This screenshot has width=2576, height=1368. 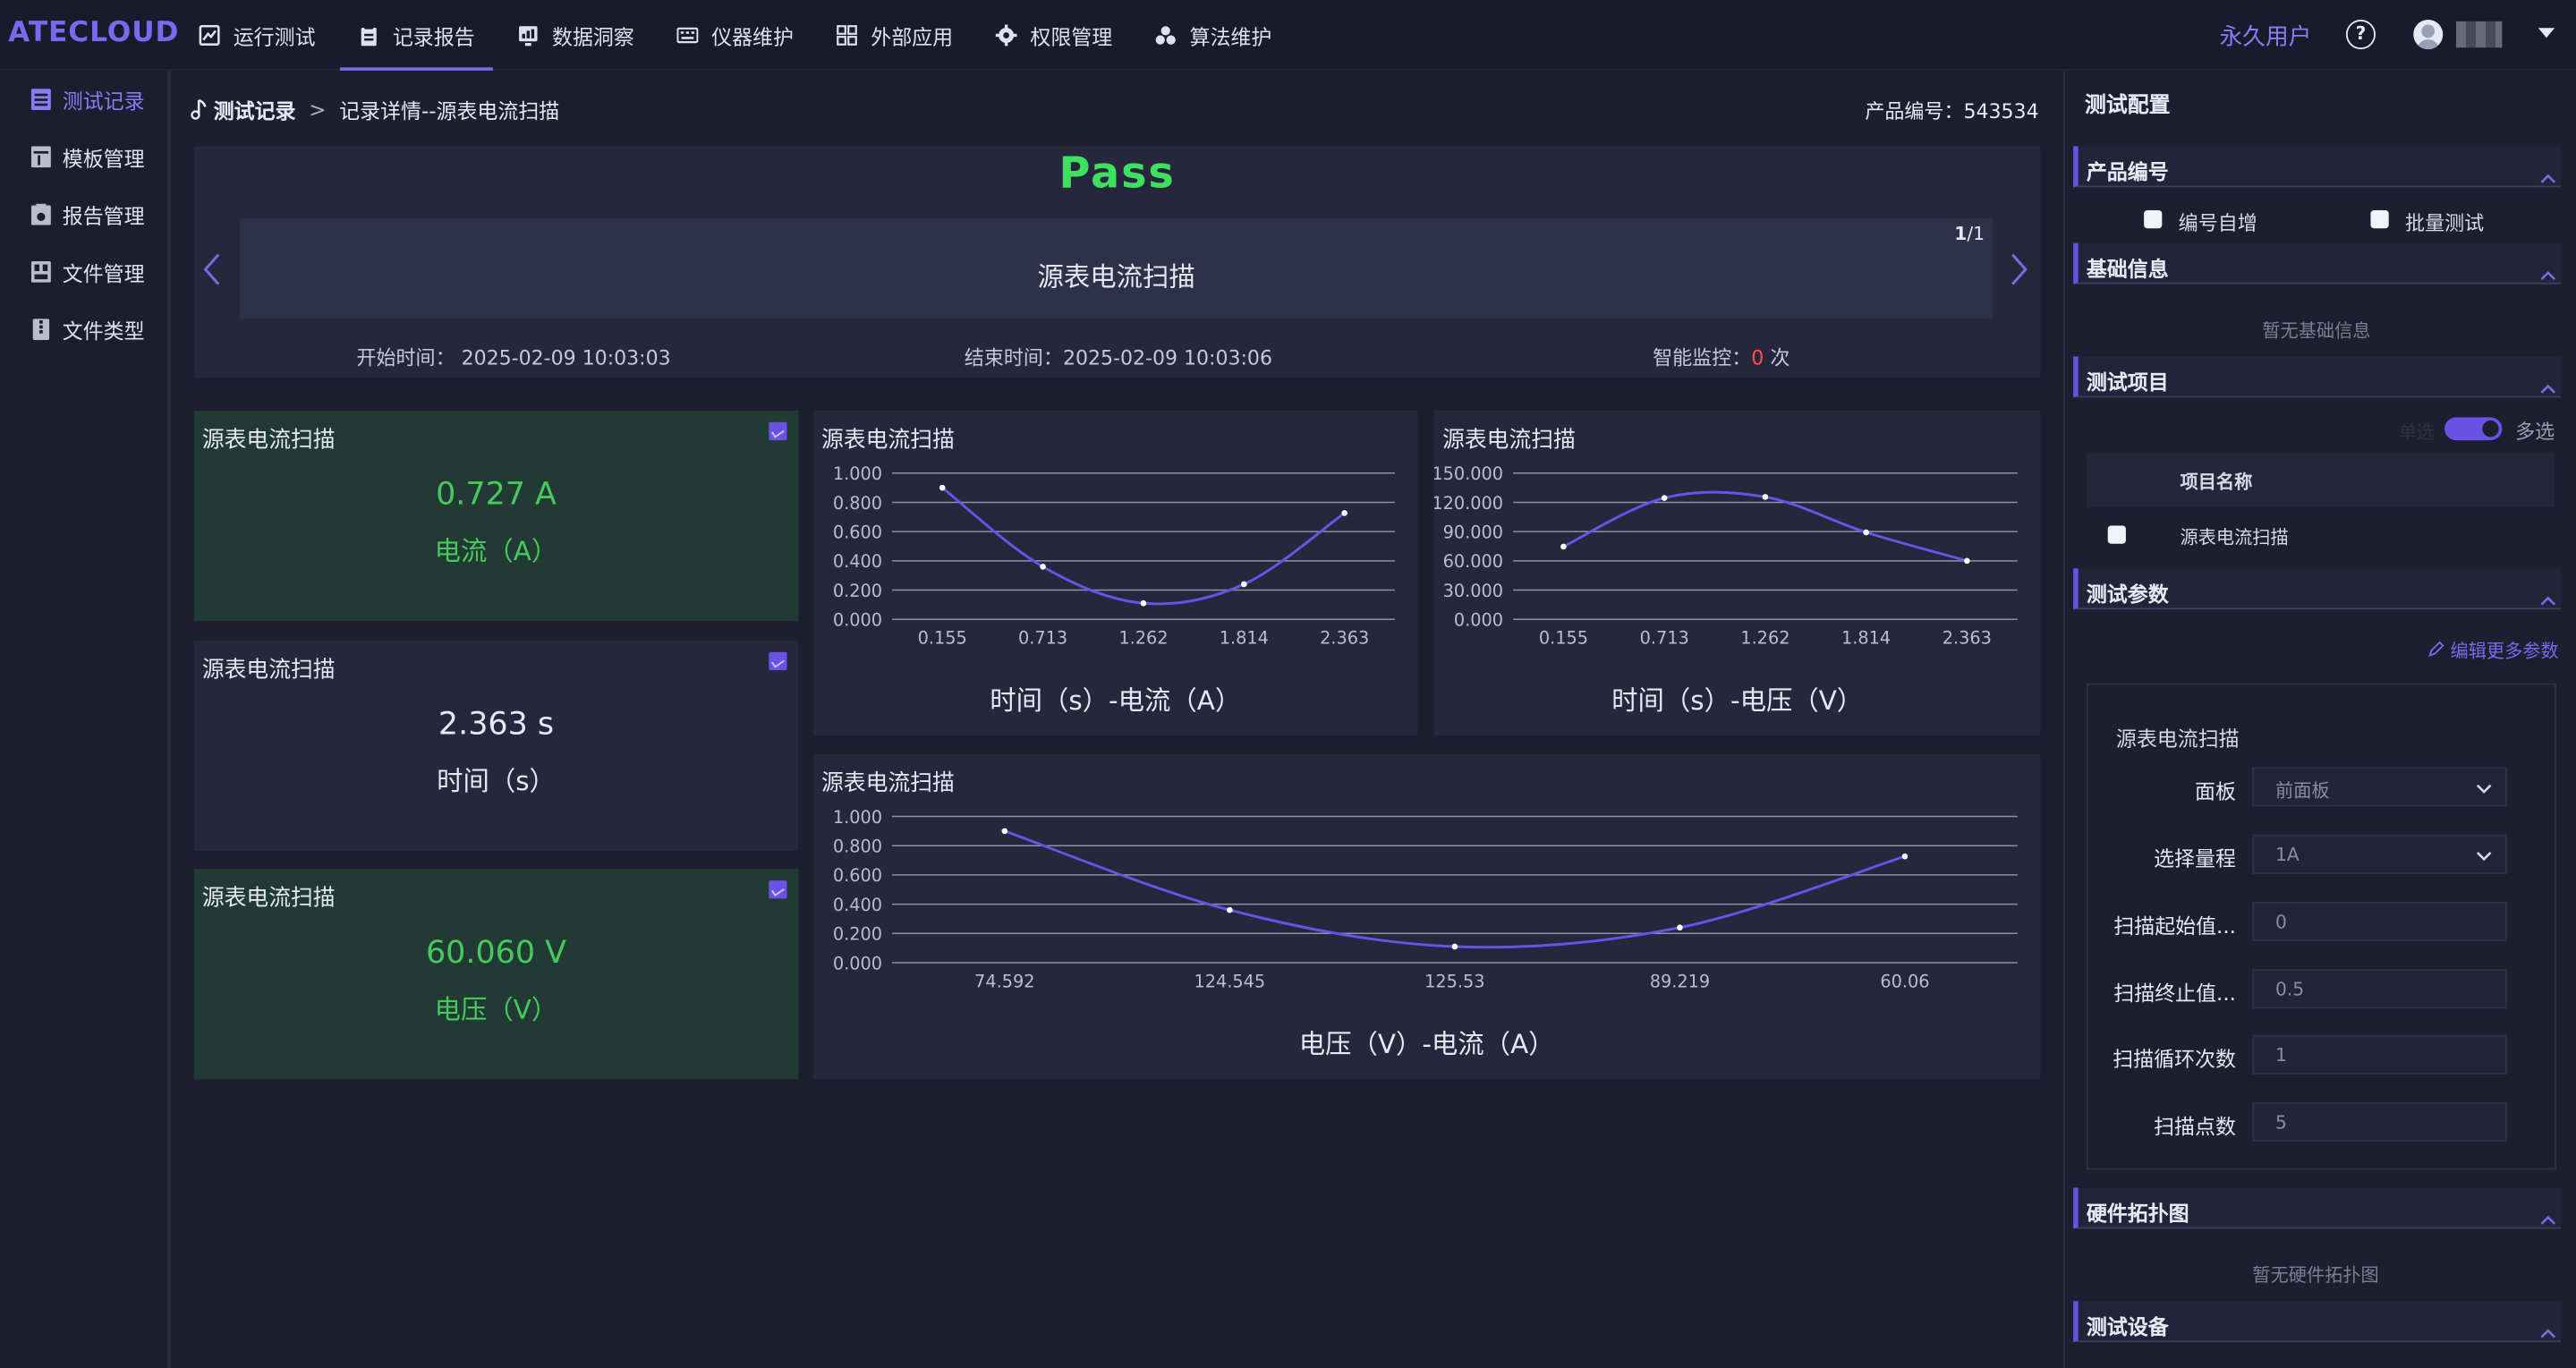 I want to click on x-tick-label: 0.155, so click(x=1563, y=638).